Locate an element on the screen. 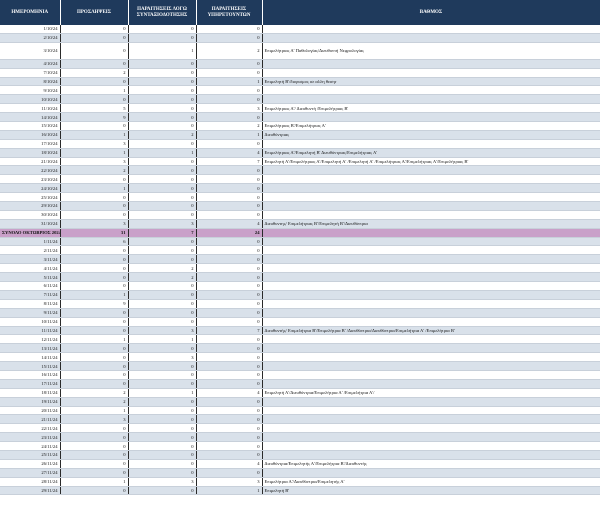 The width and height of the screenshot is (600, 519). date-cell: 16/11/24 is located at coordinates (30, 375).